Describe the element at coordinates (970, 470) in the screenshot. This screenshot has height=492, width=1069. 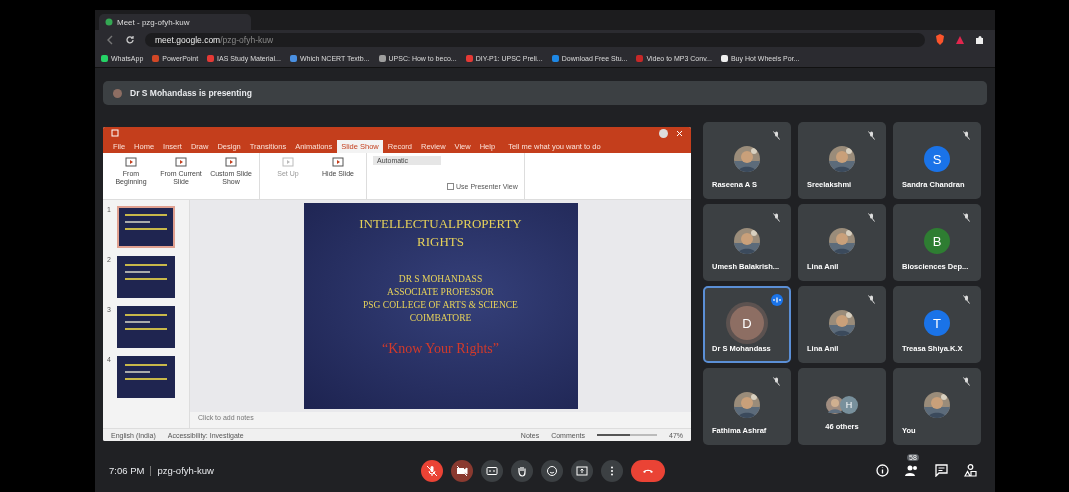
I see `activities-icon` at that location.